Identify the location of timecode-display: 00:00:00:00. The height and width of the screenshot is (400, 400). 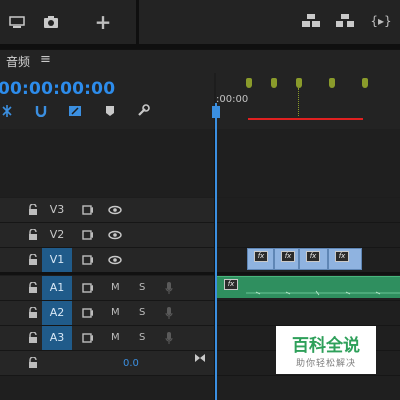
(57, 89).